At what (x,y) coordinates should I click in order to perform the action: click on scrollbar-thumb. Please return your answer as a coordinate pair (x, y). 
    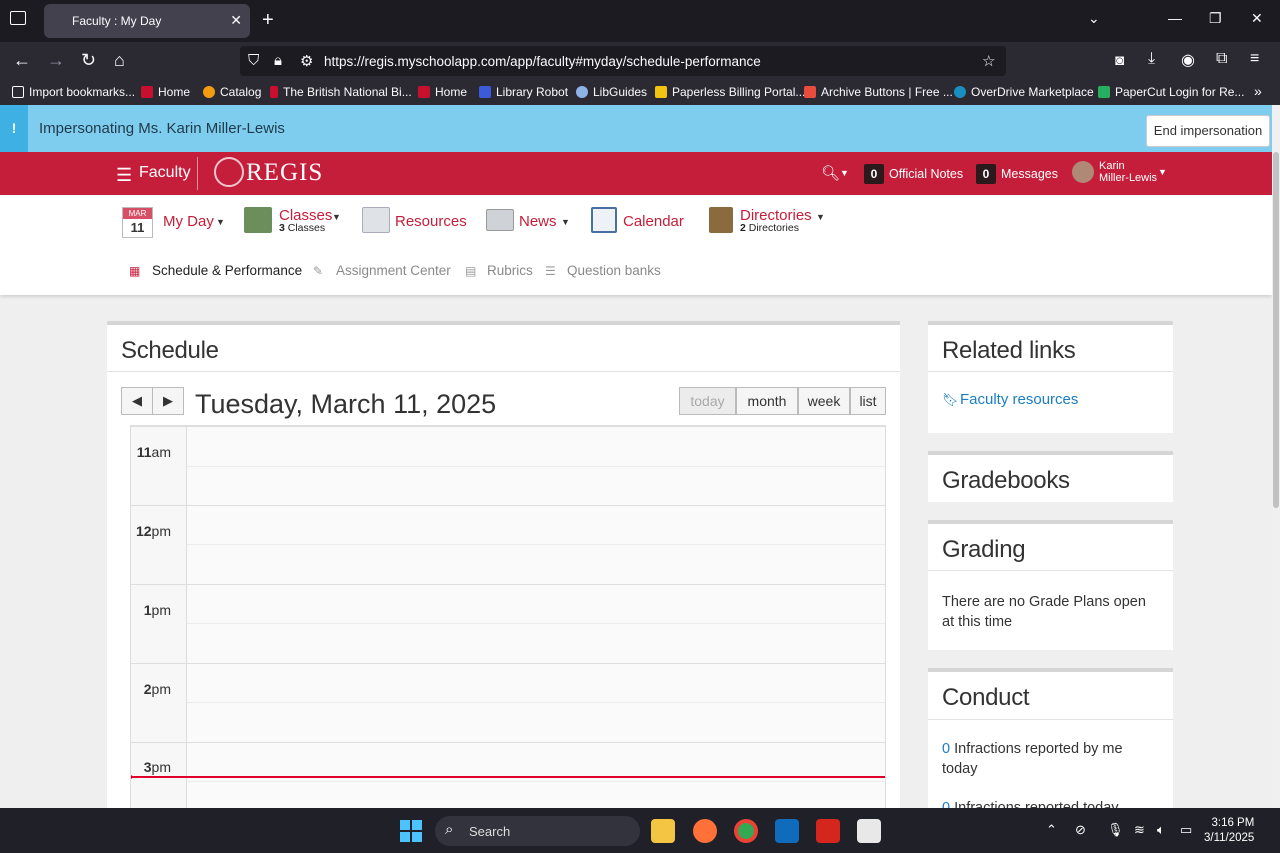
    Looking at the image, I should click on (1276, 330).